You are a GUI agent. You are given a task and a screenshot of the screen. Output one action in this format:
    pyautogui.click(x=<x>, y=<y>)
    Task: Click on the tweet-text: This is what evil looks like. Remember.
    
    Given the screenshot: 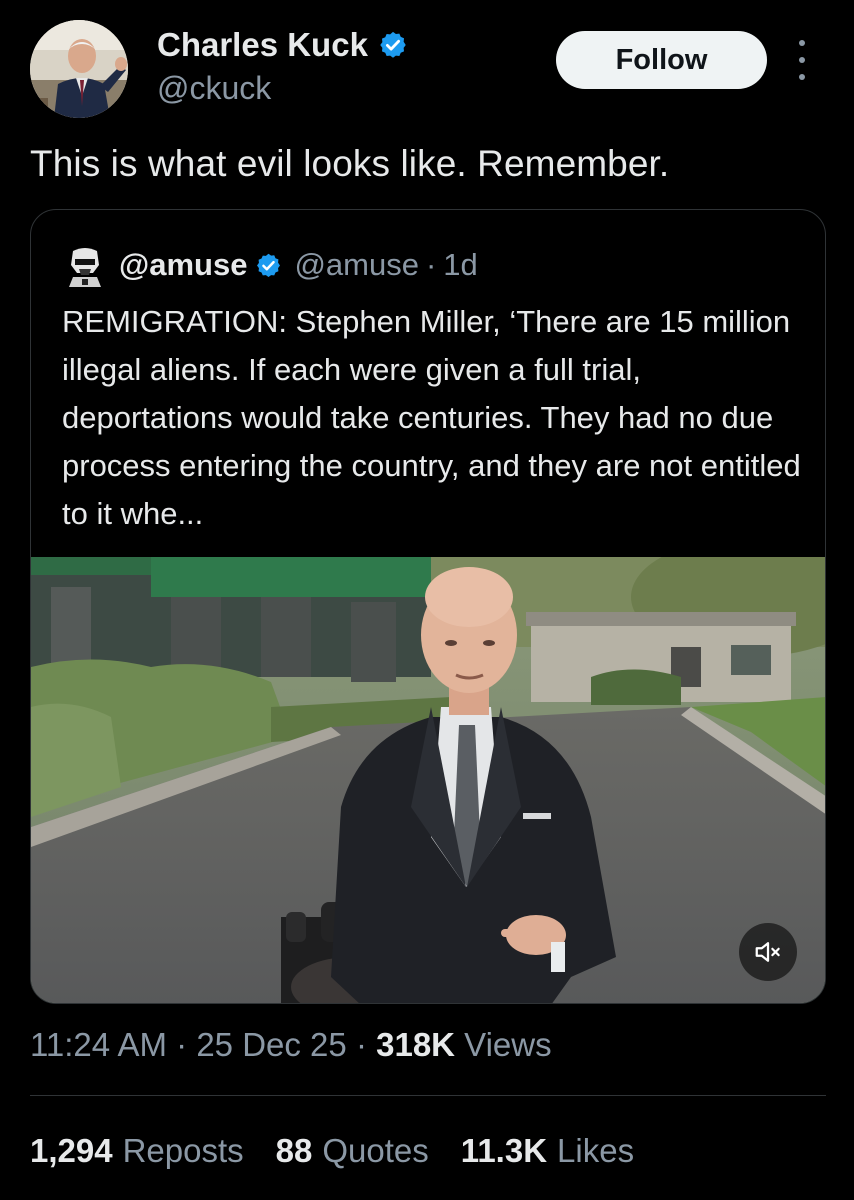 What is the action you would take?
    pyautogui.click(x=350, y=163)
    